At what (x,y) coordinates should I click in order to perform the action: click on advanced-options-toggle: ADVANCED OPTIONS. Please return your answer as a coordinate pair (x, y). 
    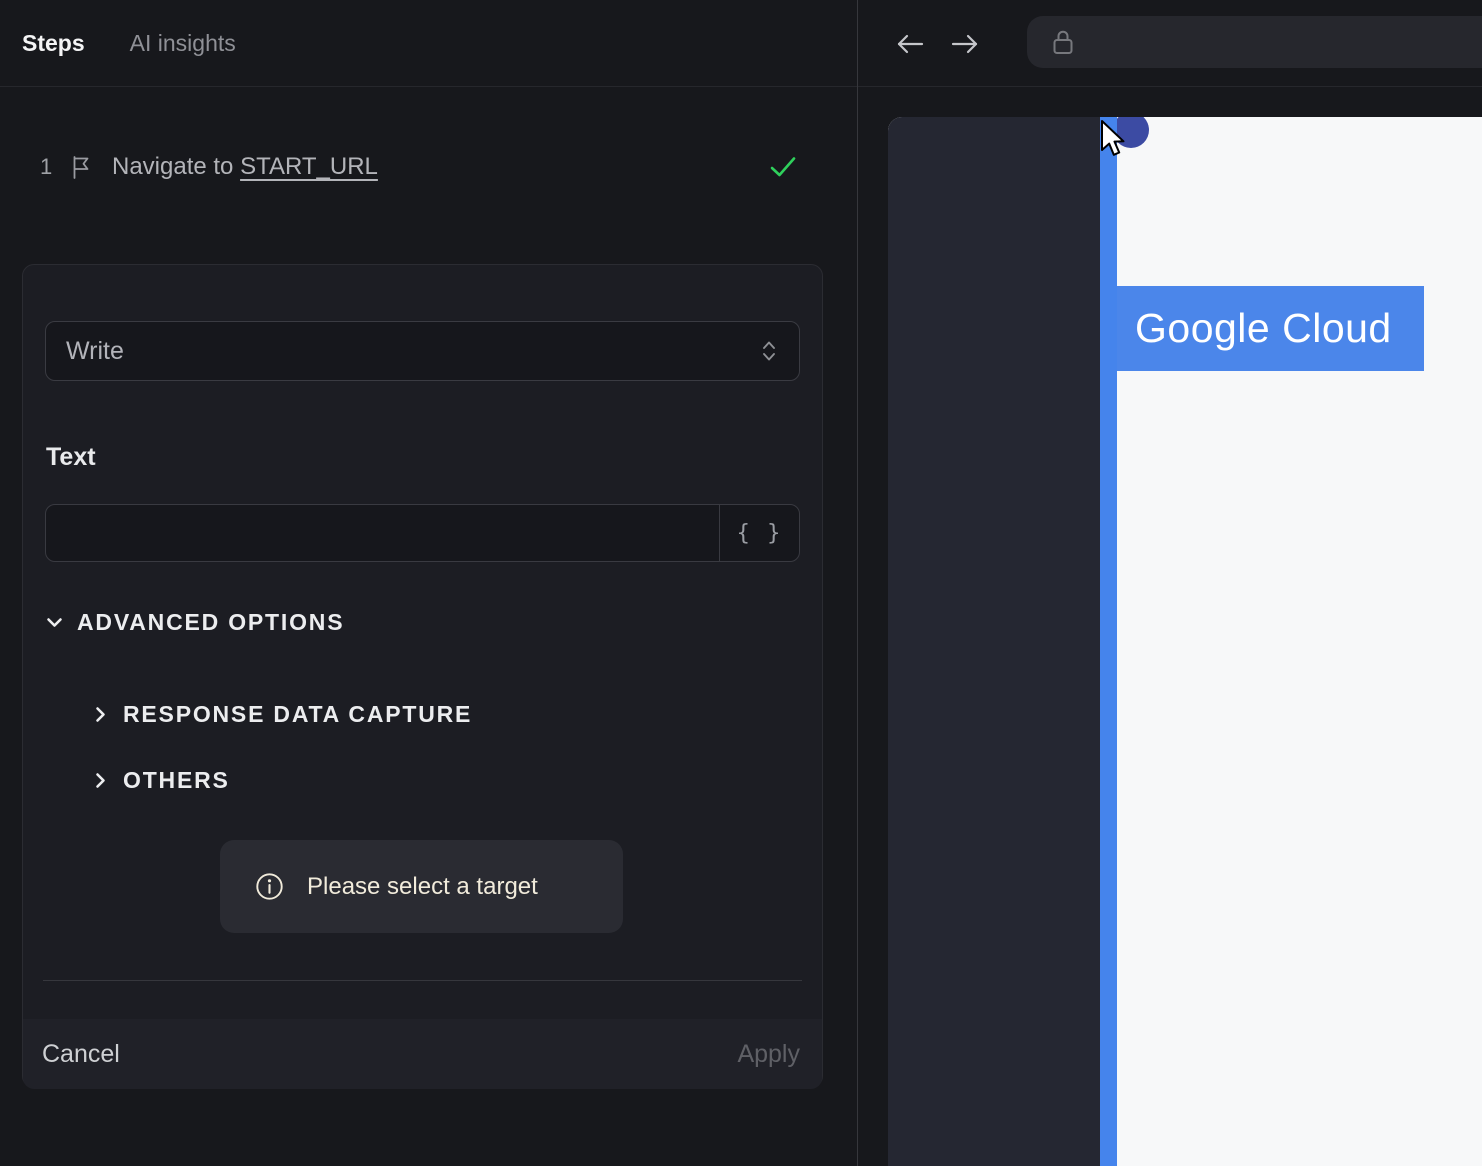
    Looking at the image, I should click on (194, 622).